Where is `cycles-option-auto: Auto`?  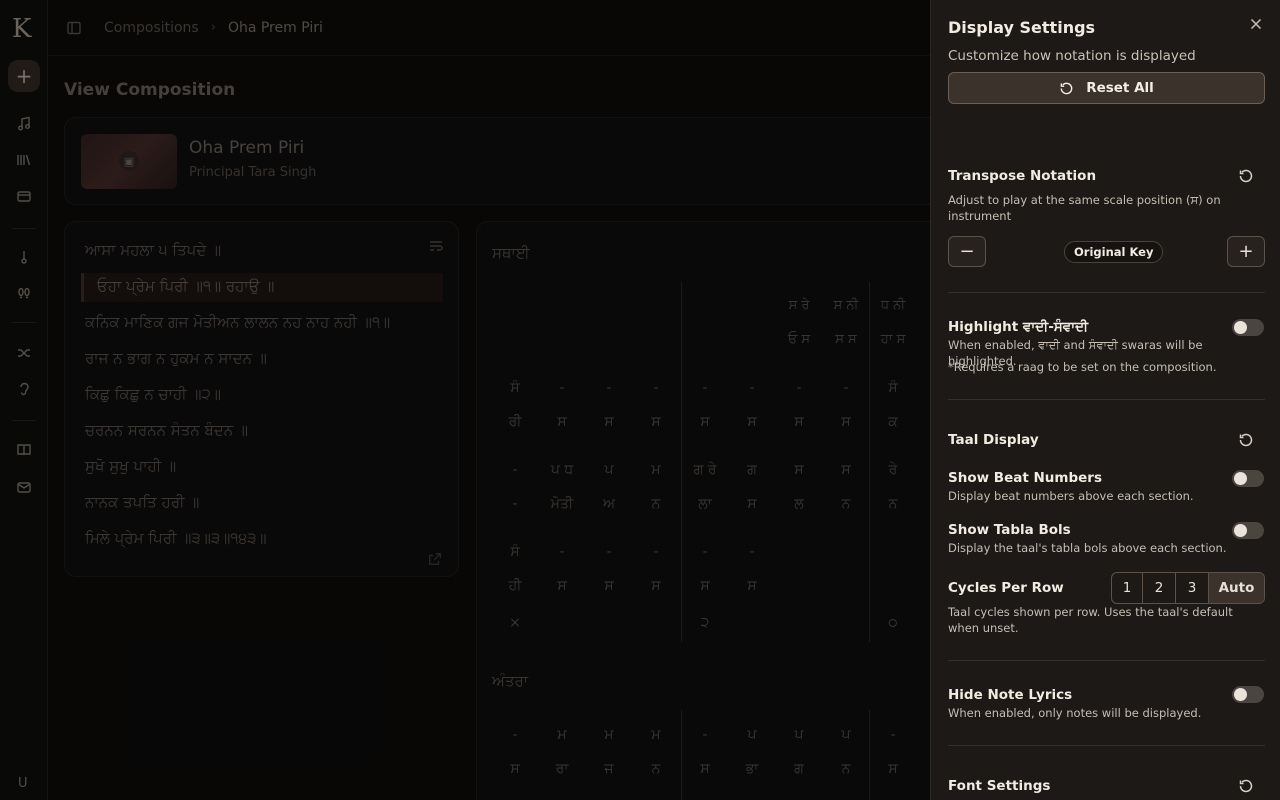
cycles-option-auto: Auto is located at coordinates (1236, 588).